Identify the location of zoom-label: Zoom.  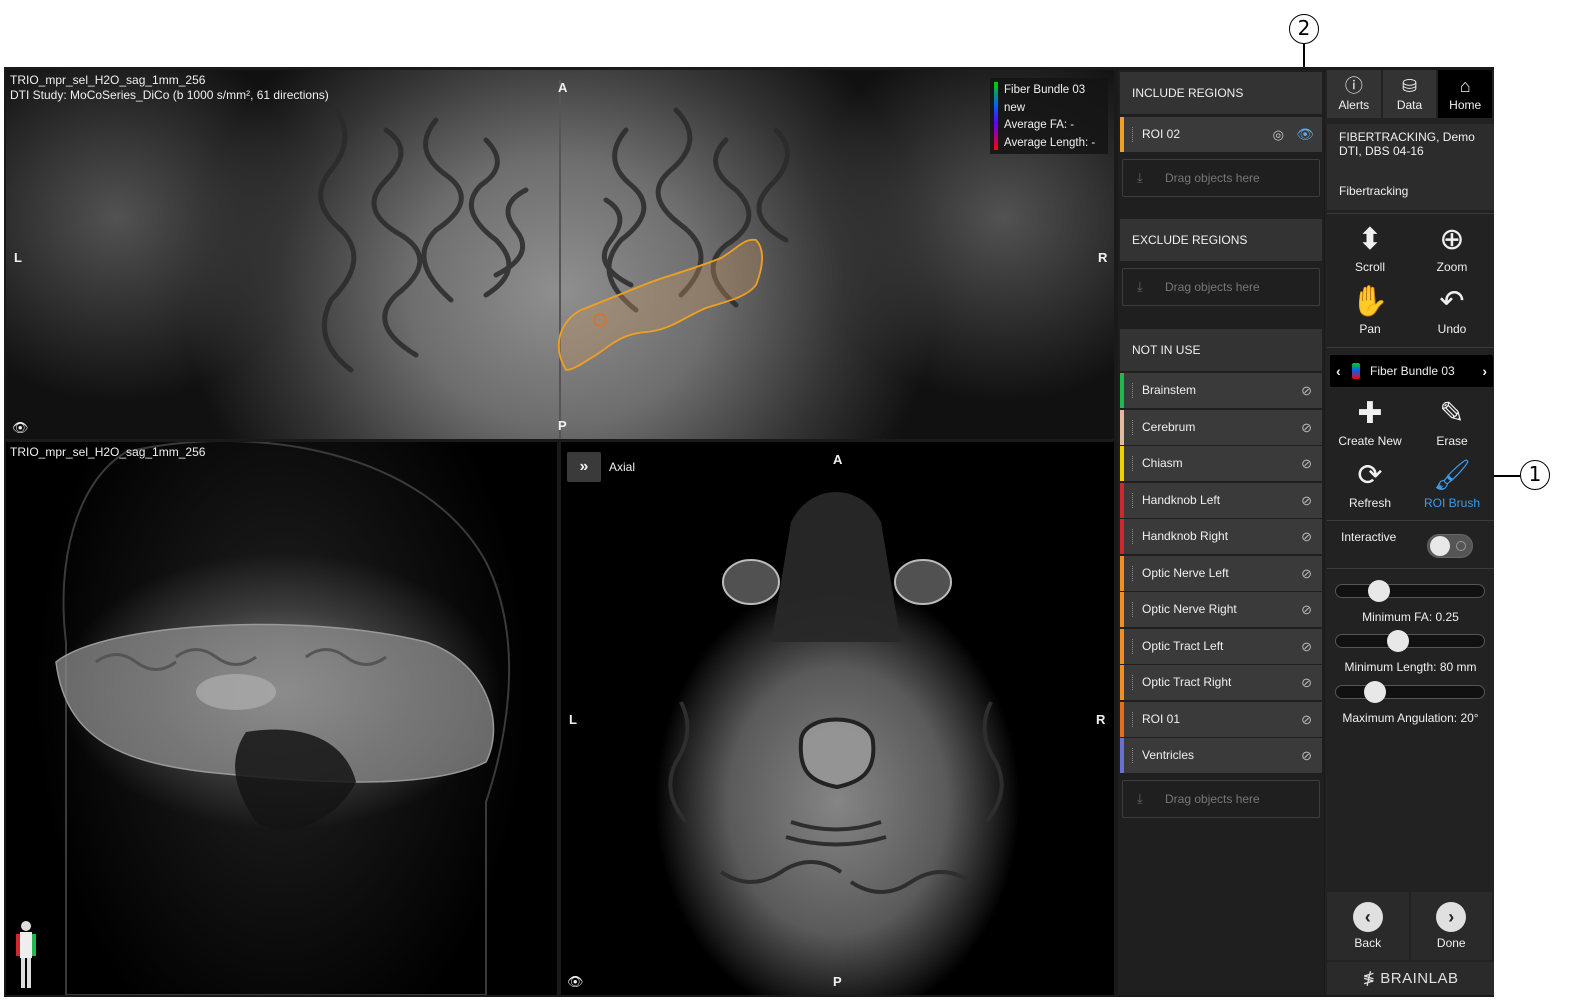
(1452, 267).